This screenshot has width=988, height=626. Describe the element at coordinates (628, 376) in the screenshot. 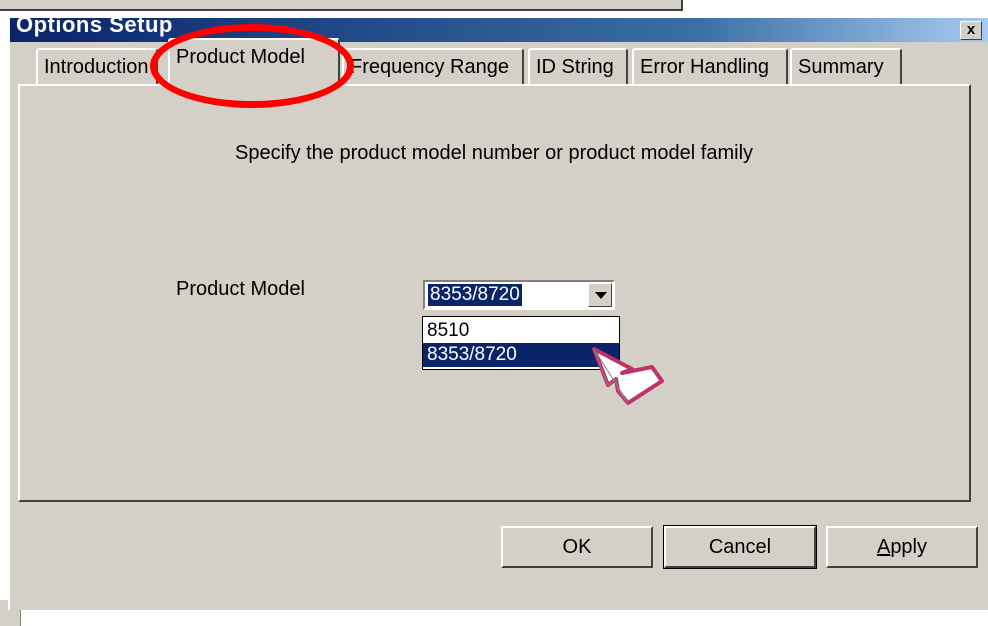

I see `hand-pointer-arrow-icon` at that location.